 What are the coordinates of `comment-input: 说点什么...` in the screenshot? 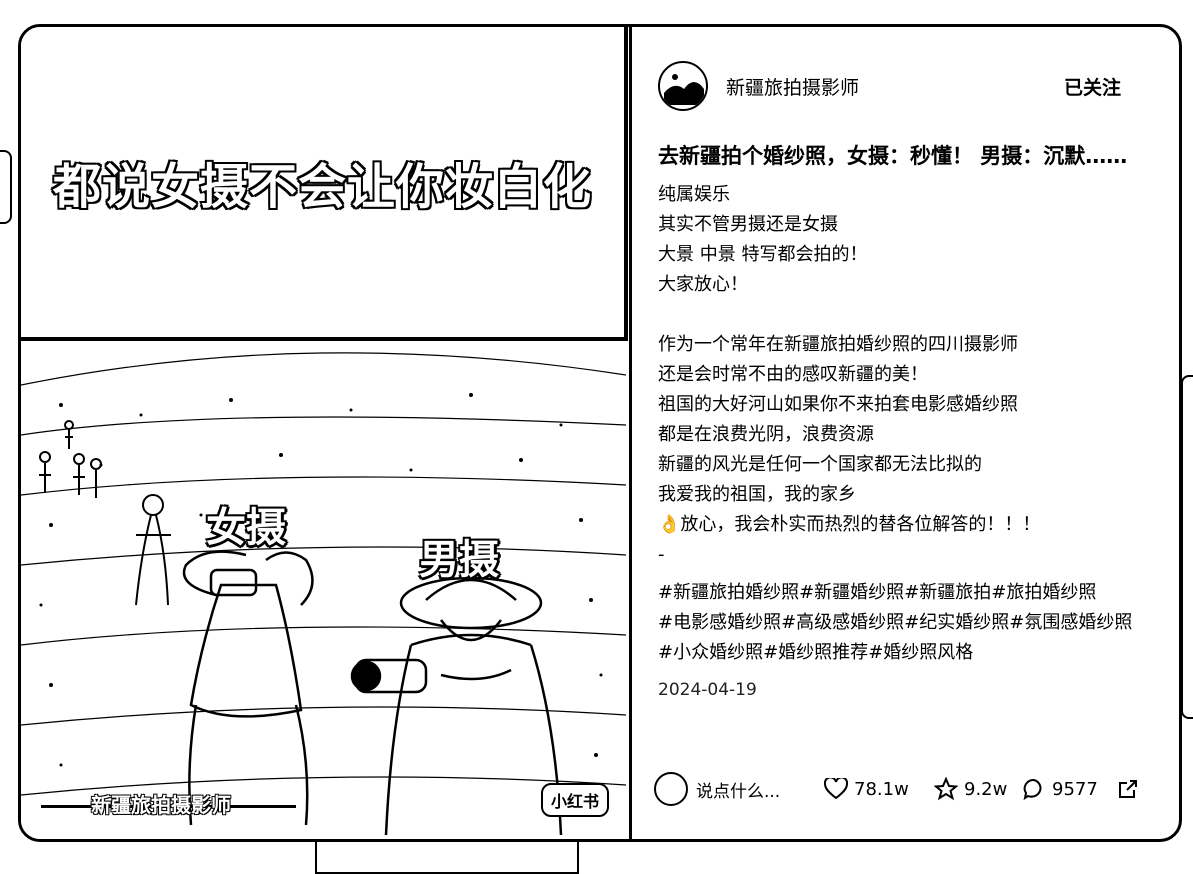 It's located at (717, 789).